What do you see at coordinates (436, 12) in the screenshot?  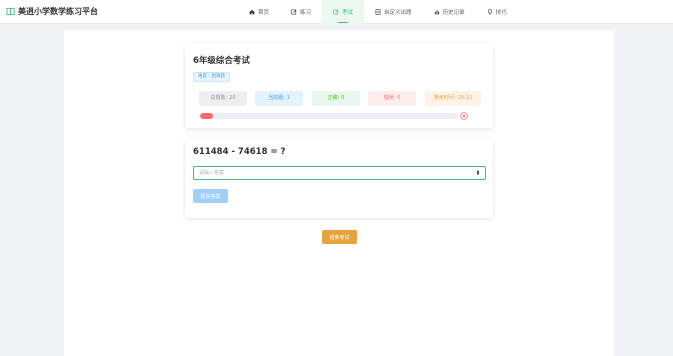 I see `bar-chart-icon` at bounding box center [436, 12].